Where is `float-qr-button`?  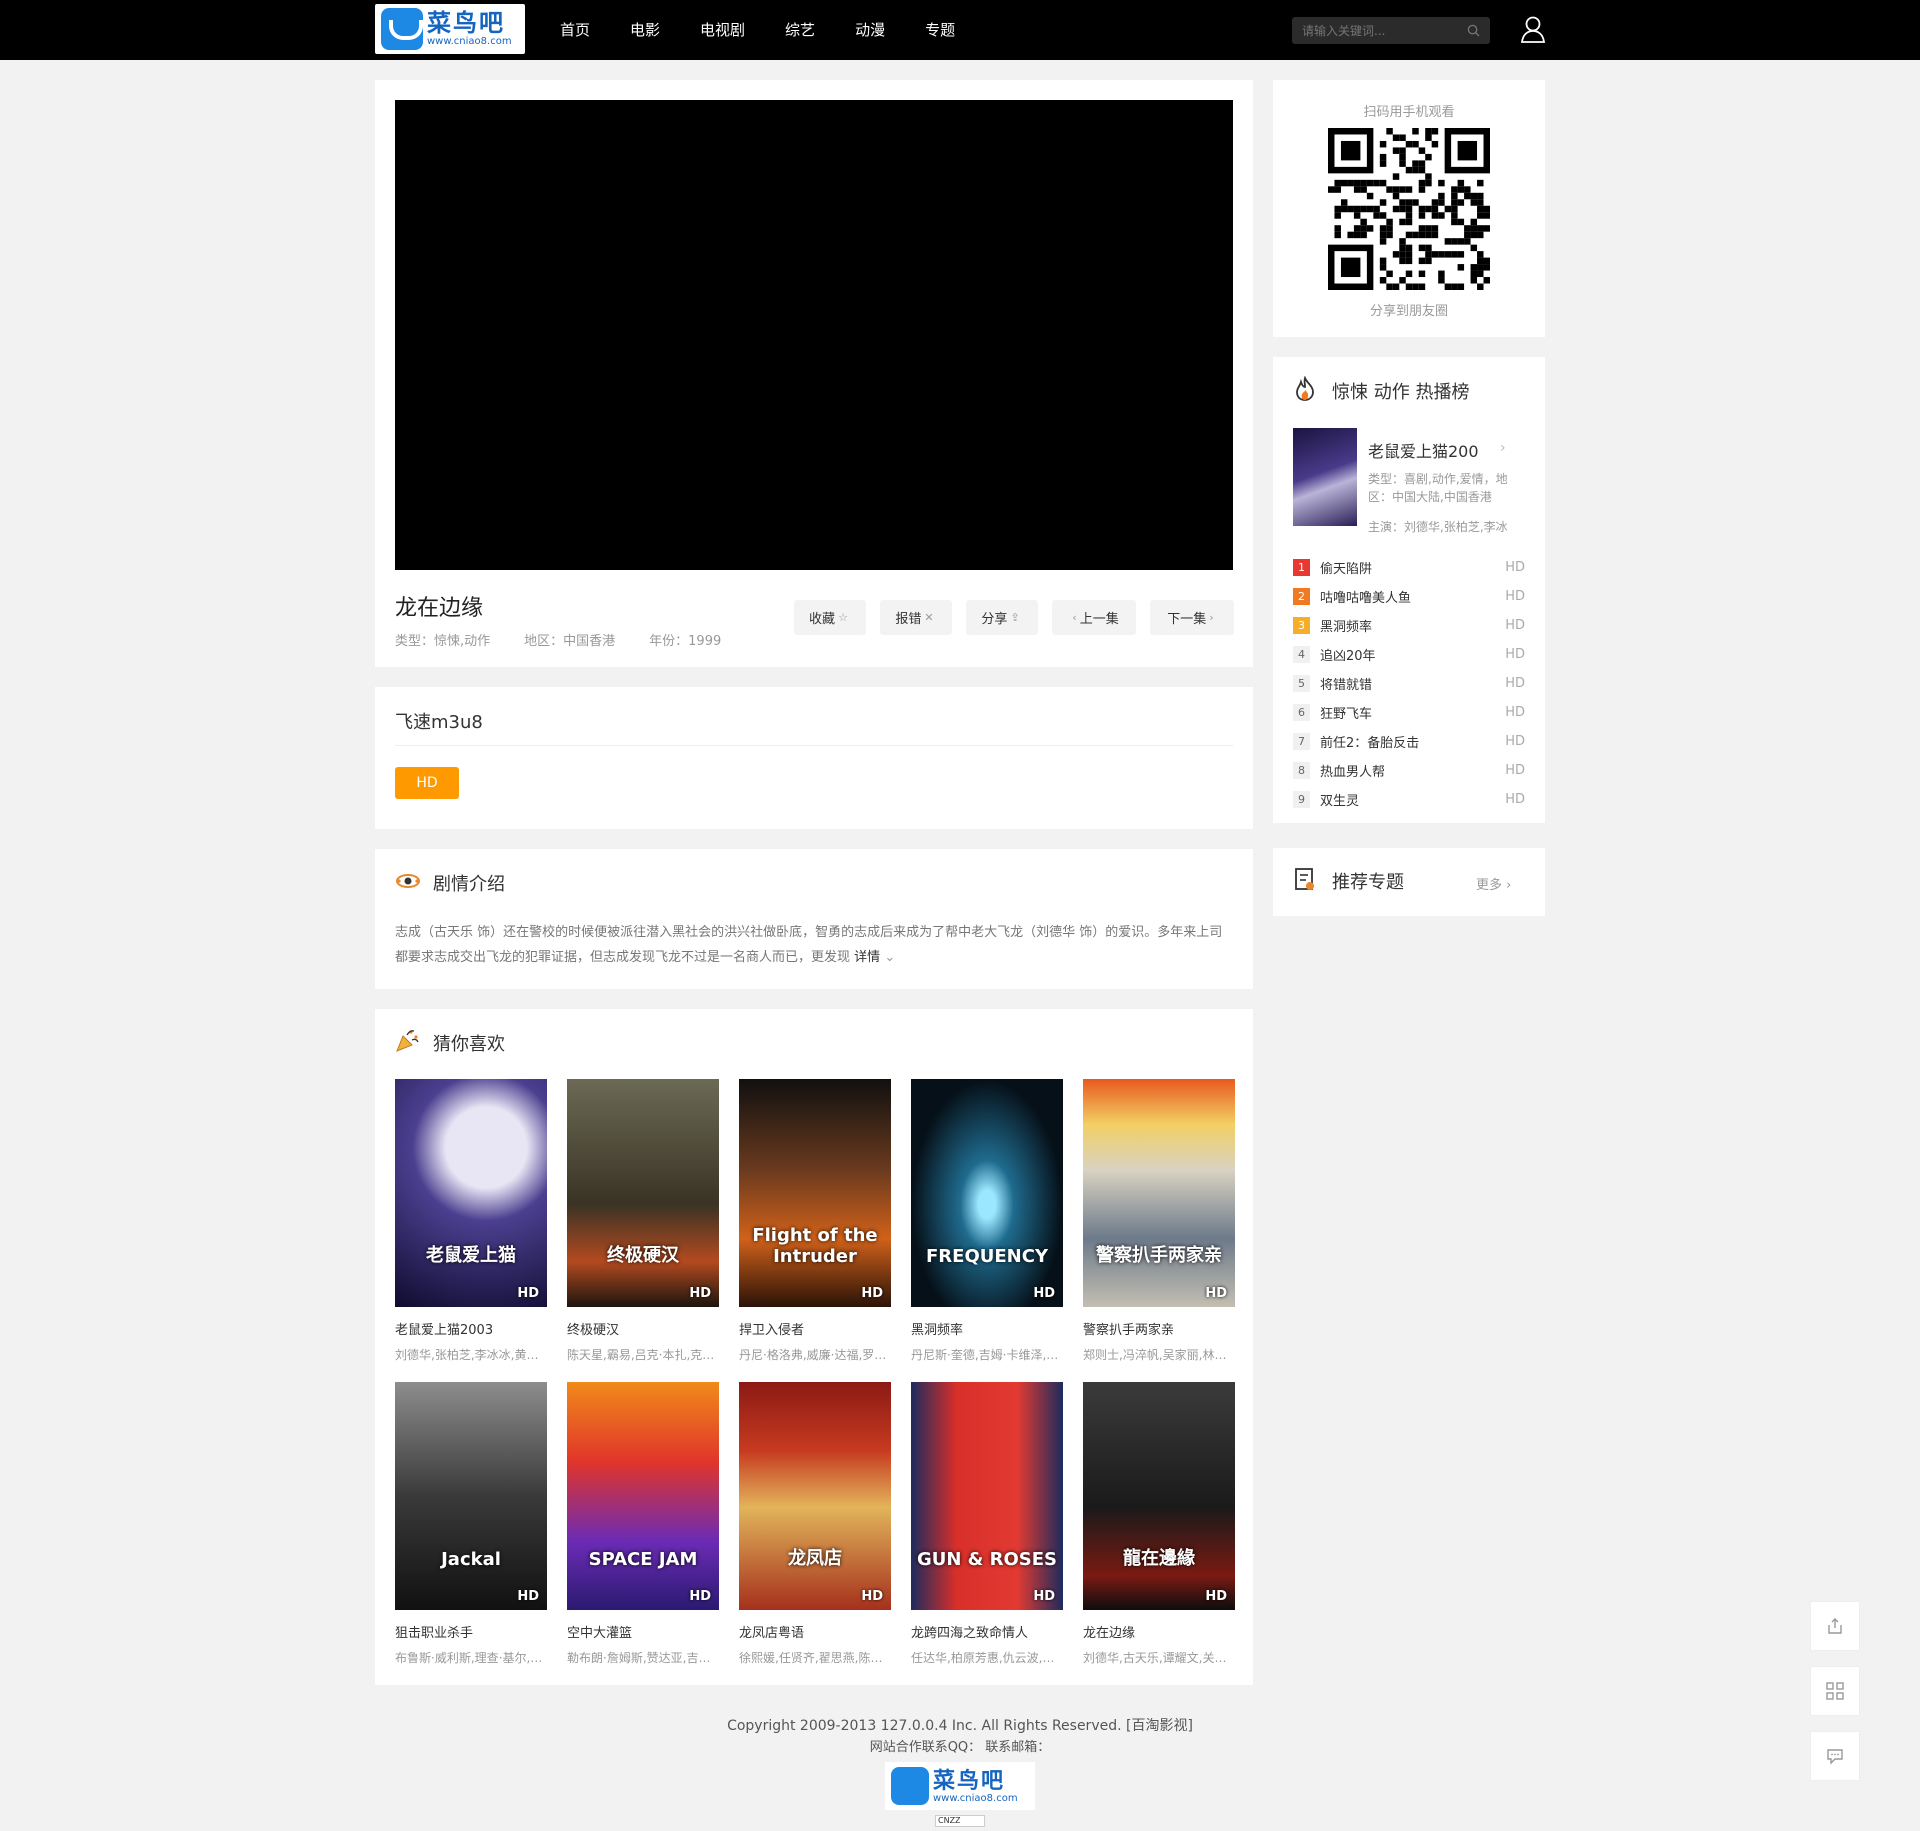
float-qr-button is located at coordinates (1835, 1691).